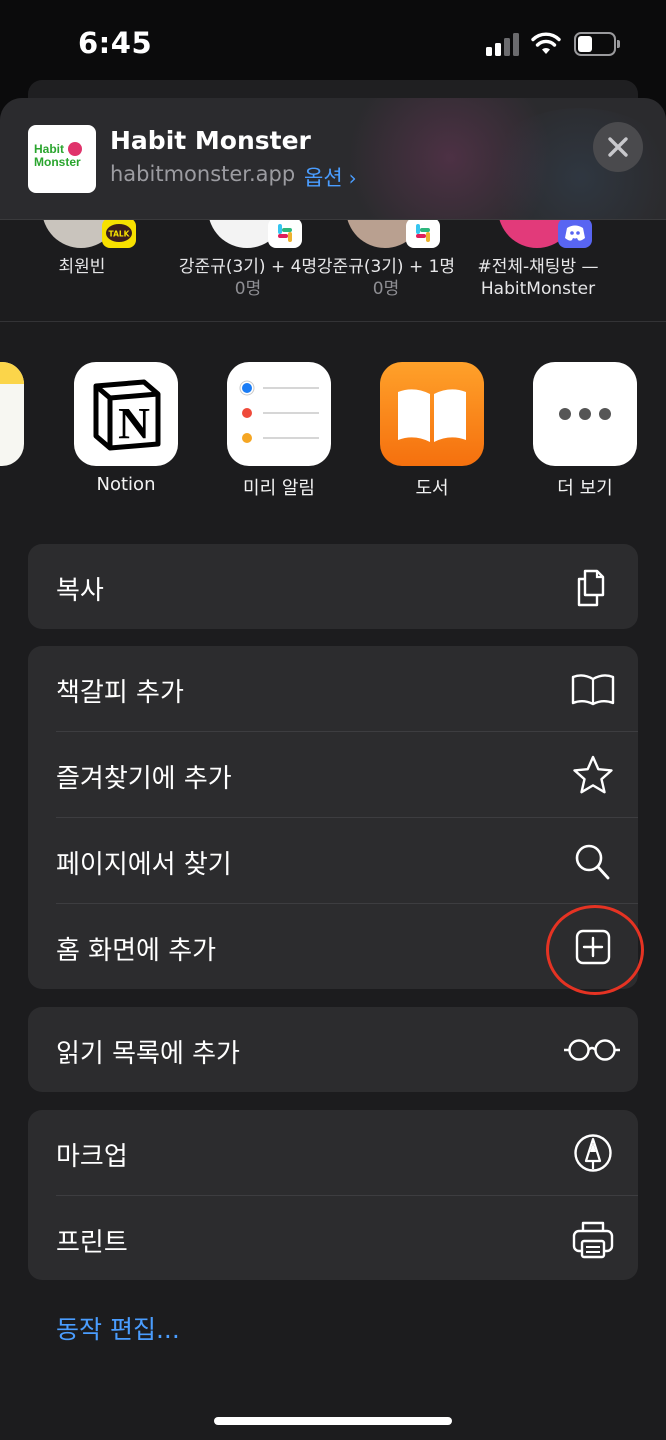  Describe the element at coordinates (12, 414) in the screenshot. I see `notes-icon` at that location.